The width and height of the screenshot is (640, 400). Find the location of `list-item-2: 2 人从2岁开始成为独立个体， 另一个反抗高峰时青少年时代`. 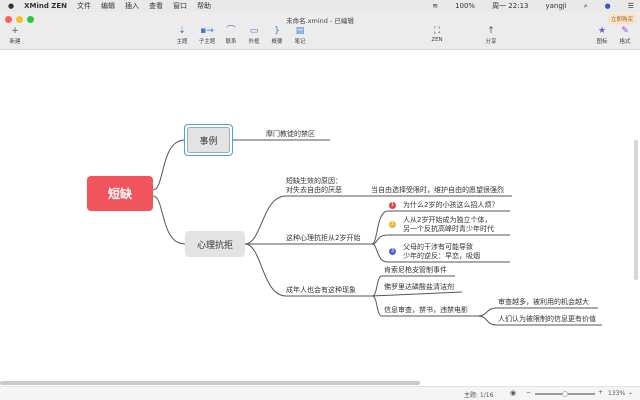

list-item-2: 2 人从2岁开始成为独立个体， 另一个反抗高峰时青少年时代 is located at coordinates (441, 225).